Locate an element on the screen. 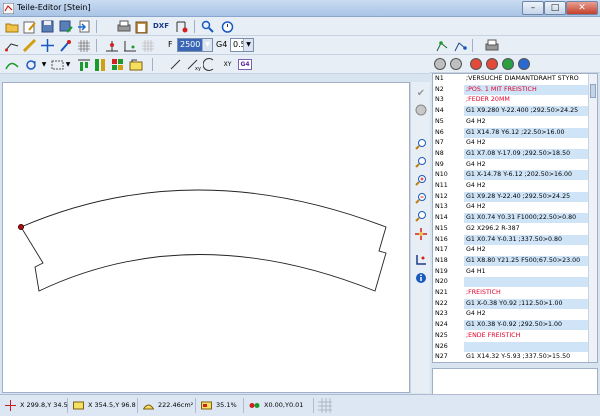  search-icon is located at coordinates (207, 26).